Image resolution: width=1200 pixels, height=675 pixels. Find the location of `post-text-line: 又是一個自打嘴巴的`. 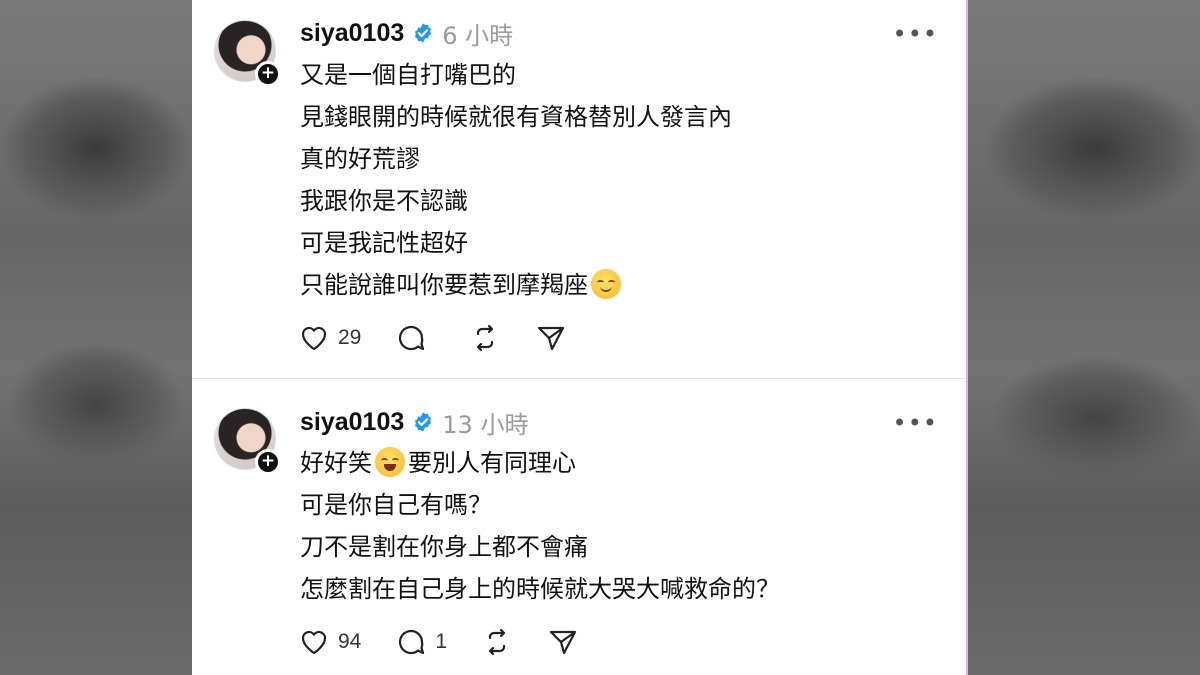

post-text-line: 又是一個自打嘴巴的 is located at coordinates (408, 75).